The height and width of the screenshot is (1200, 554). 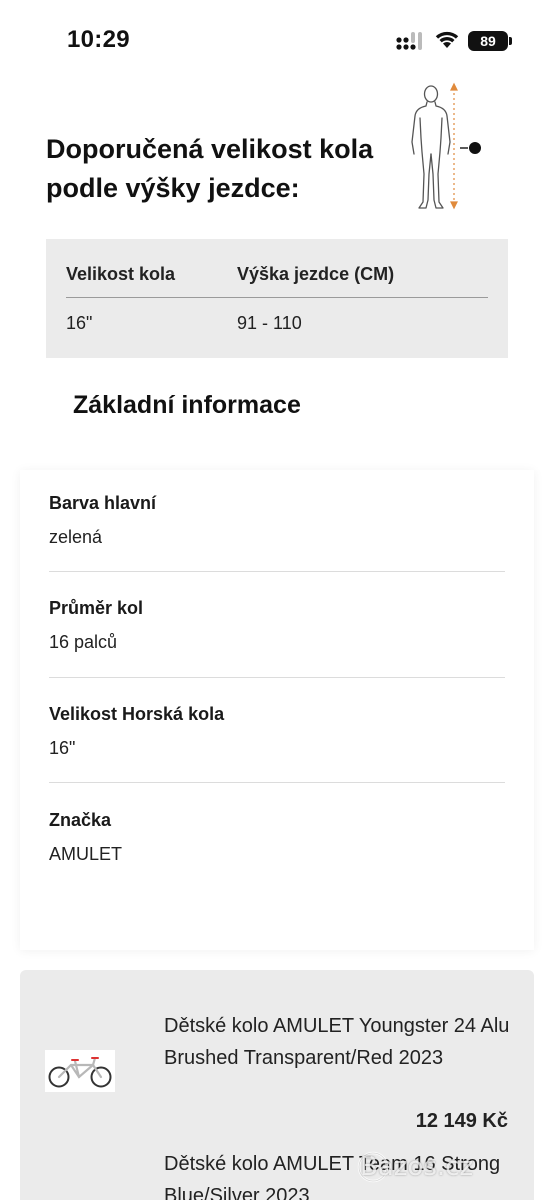 I want to click on info-row-main-color: Barva hlavní zelená, so click(x=277, y=520).